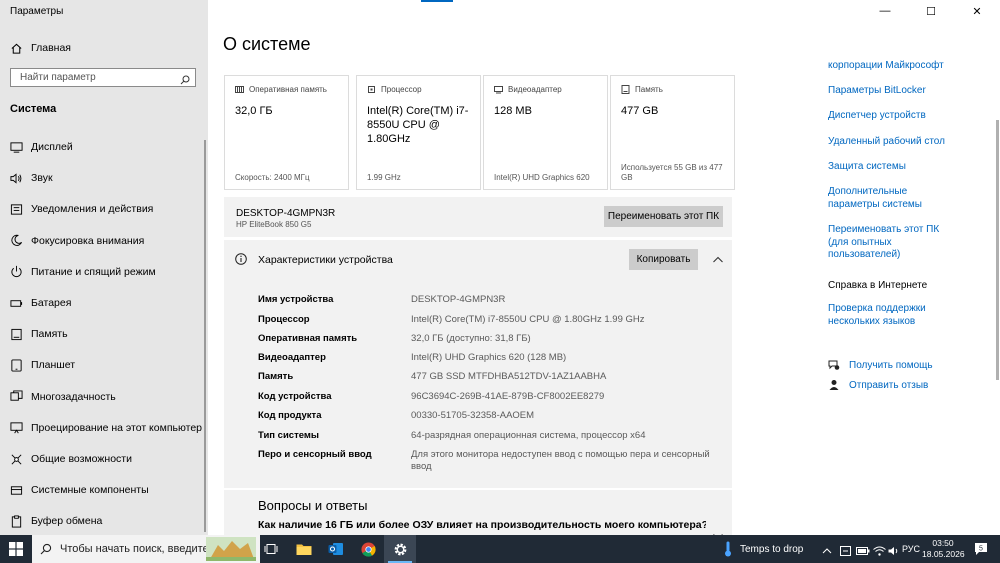 The width and height of the screenshot is (1000, 563). I want to click on sidebar-item-label: Фокусировка внимания, so click(88, 240).